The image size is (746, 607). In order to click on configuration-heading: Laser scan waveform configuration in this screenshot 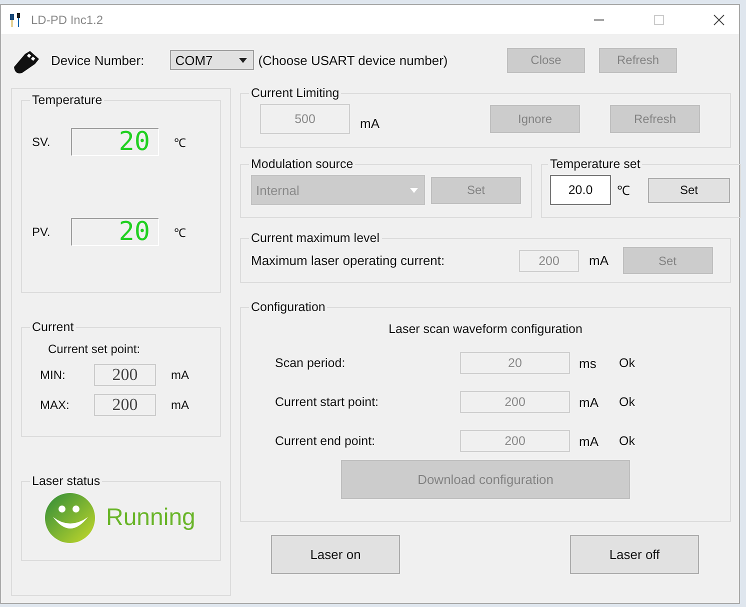, I will do `click(486, 329)`.